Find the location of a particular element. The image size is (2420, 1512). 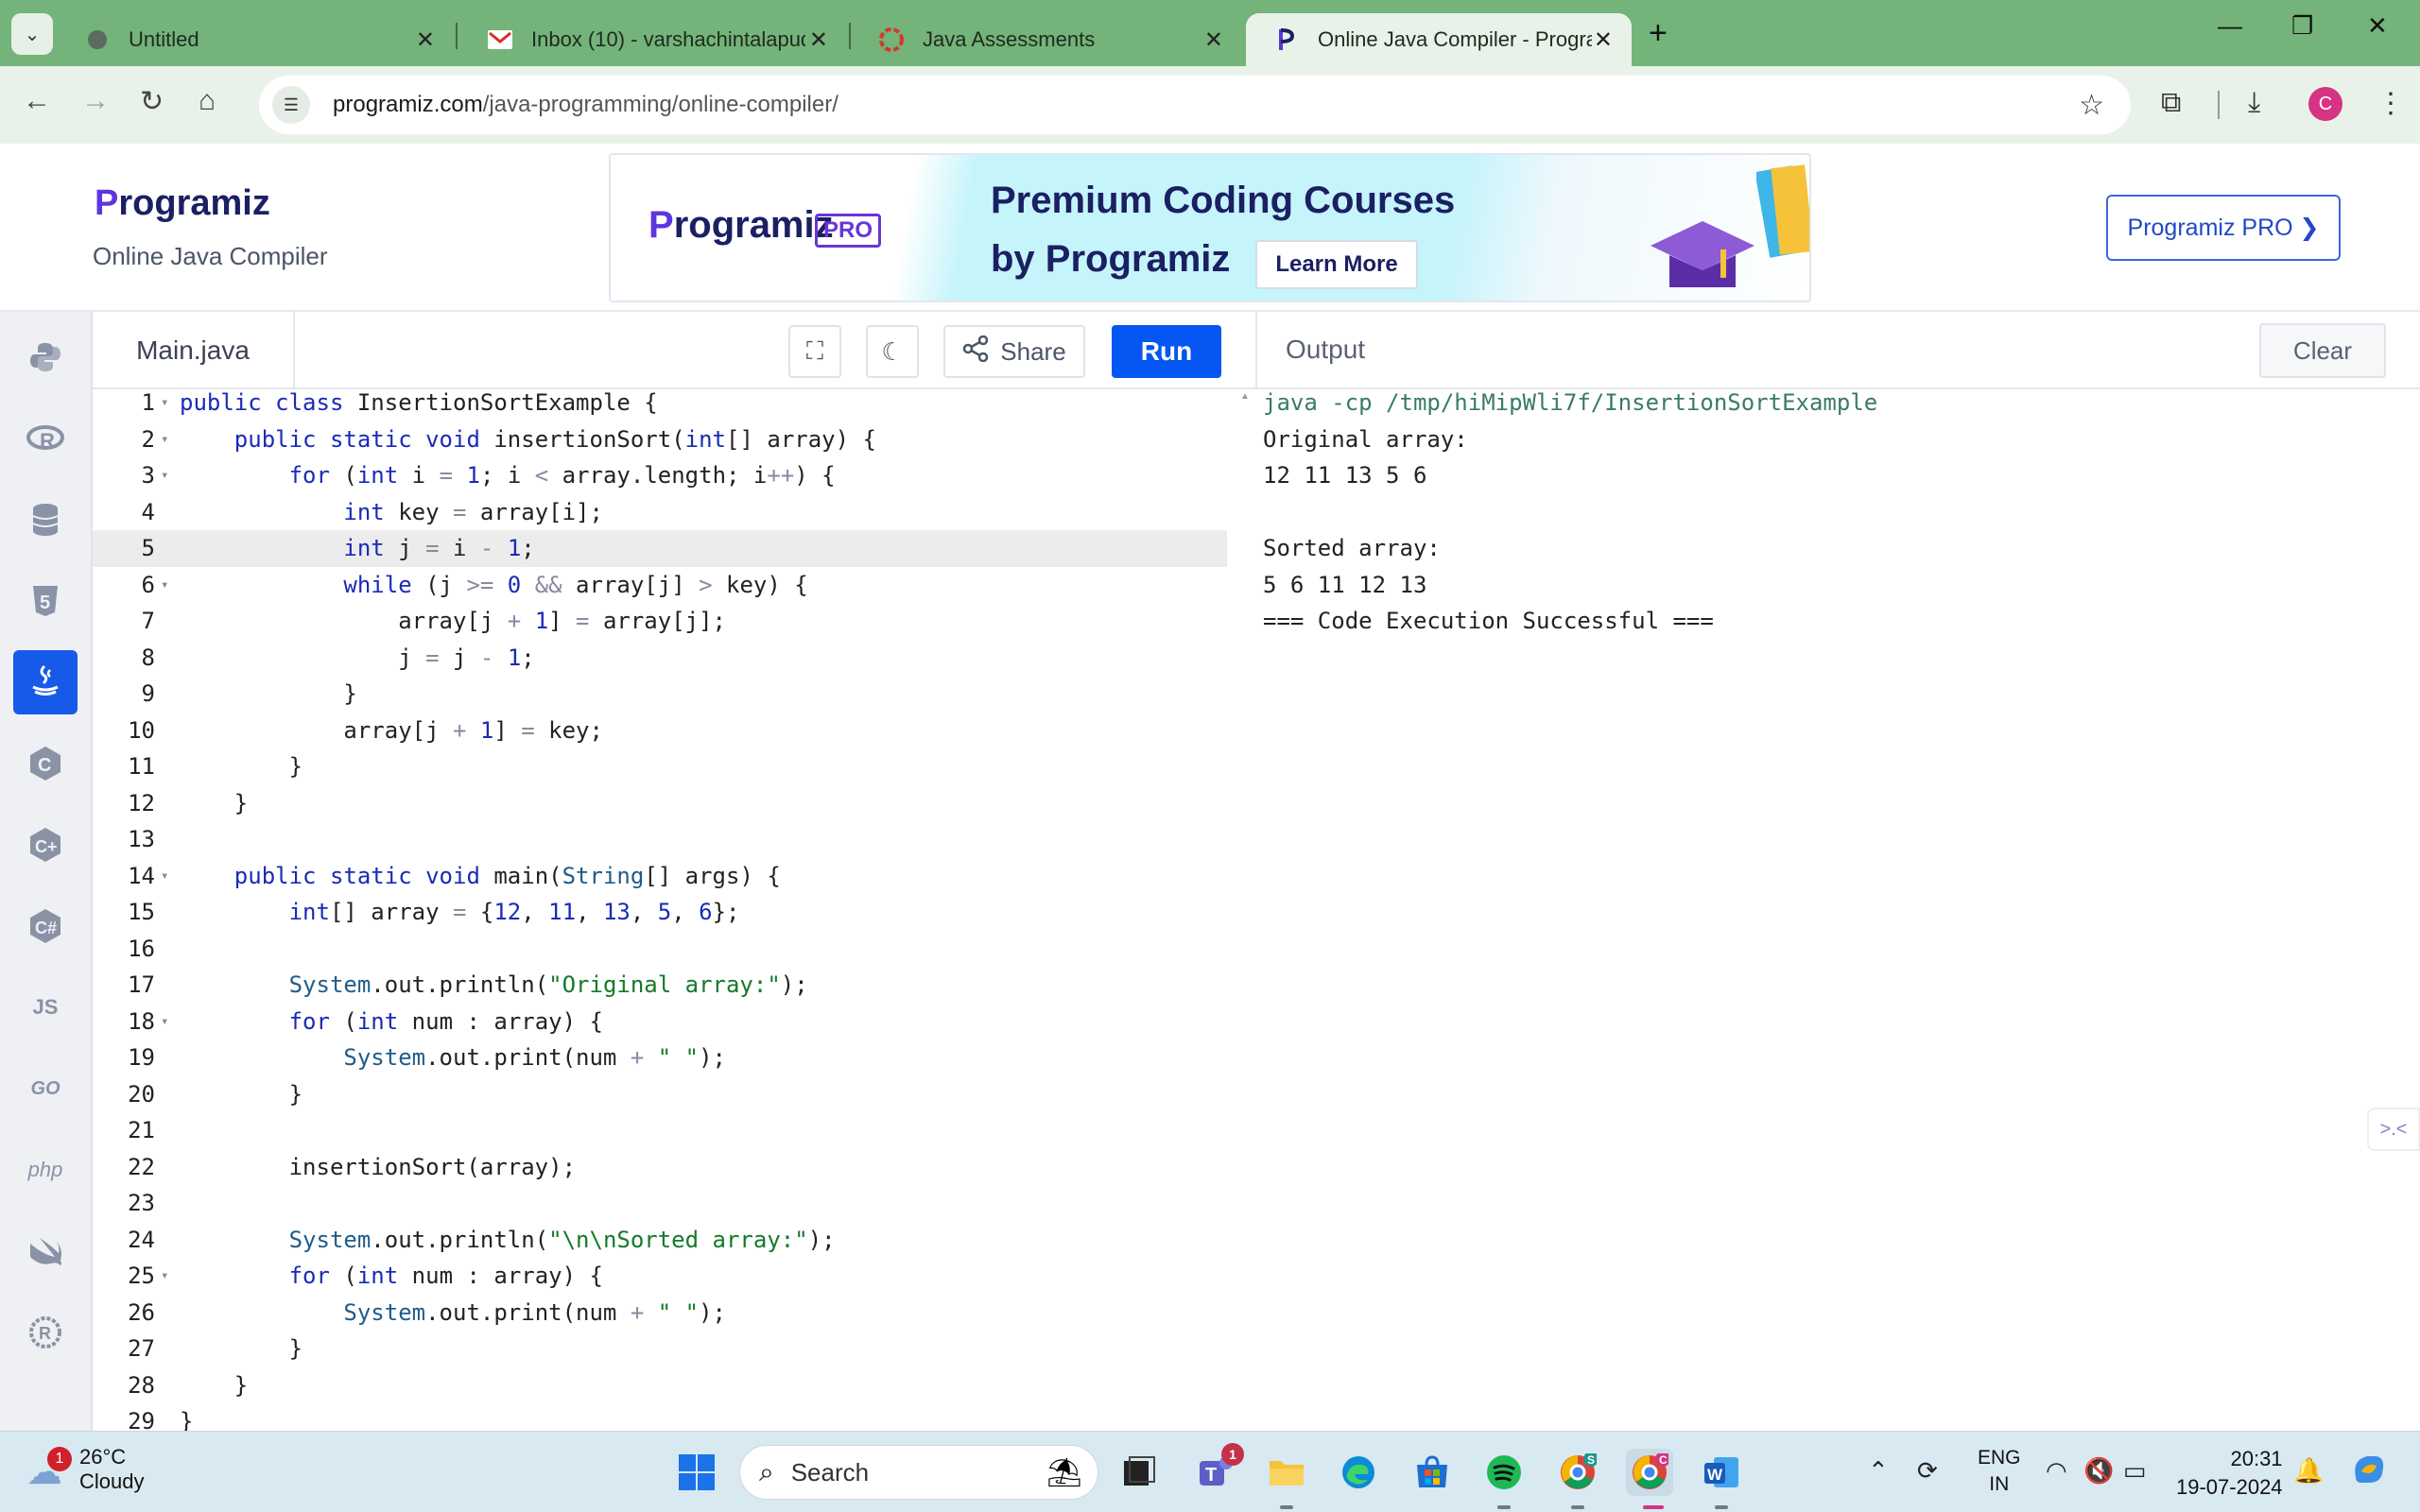

system-clock: 20:31 19-07-2024 is located at coordinates (2229, 1473).